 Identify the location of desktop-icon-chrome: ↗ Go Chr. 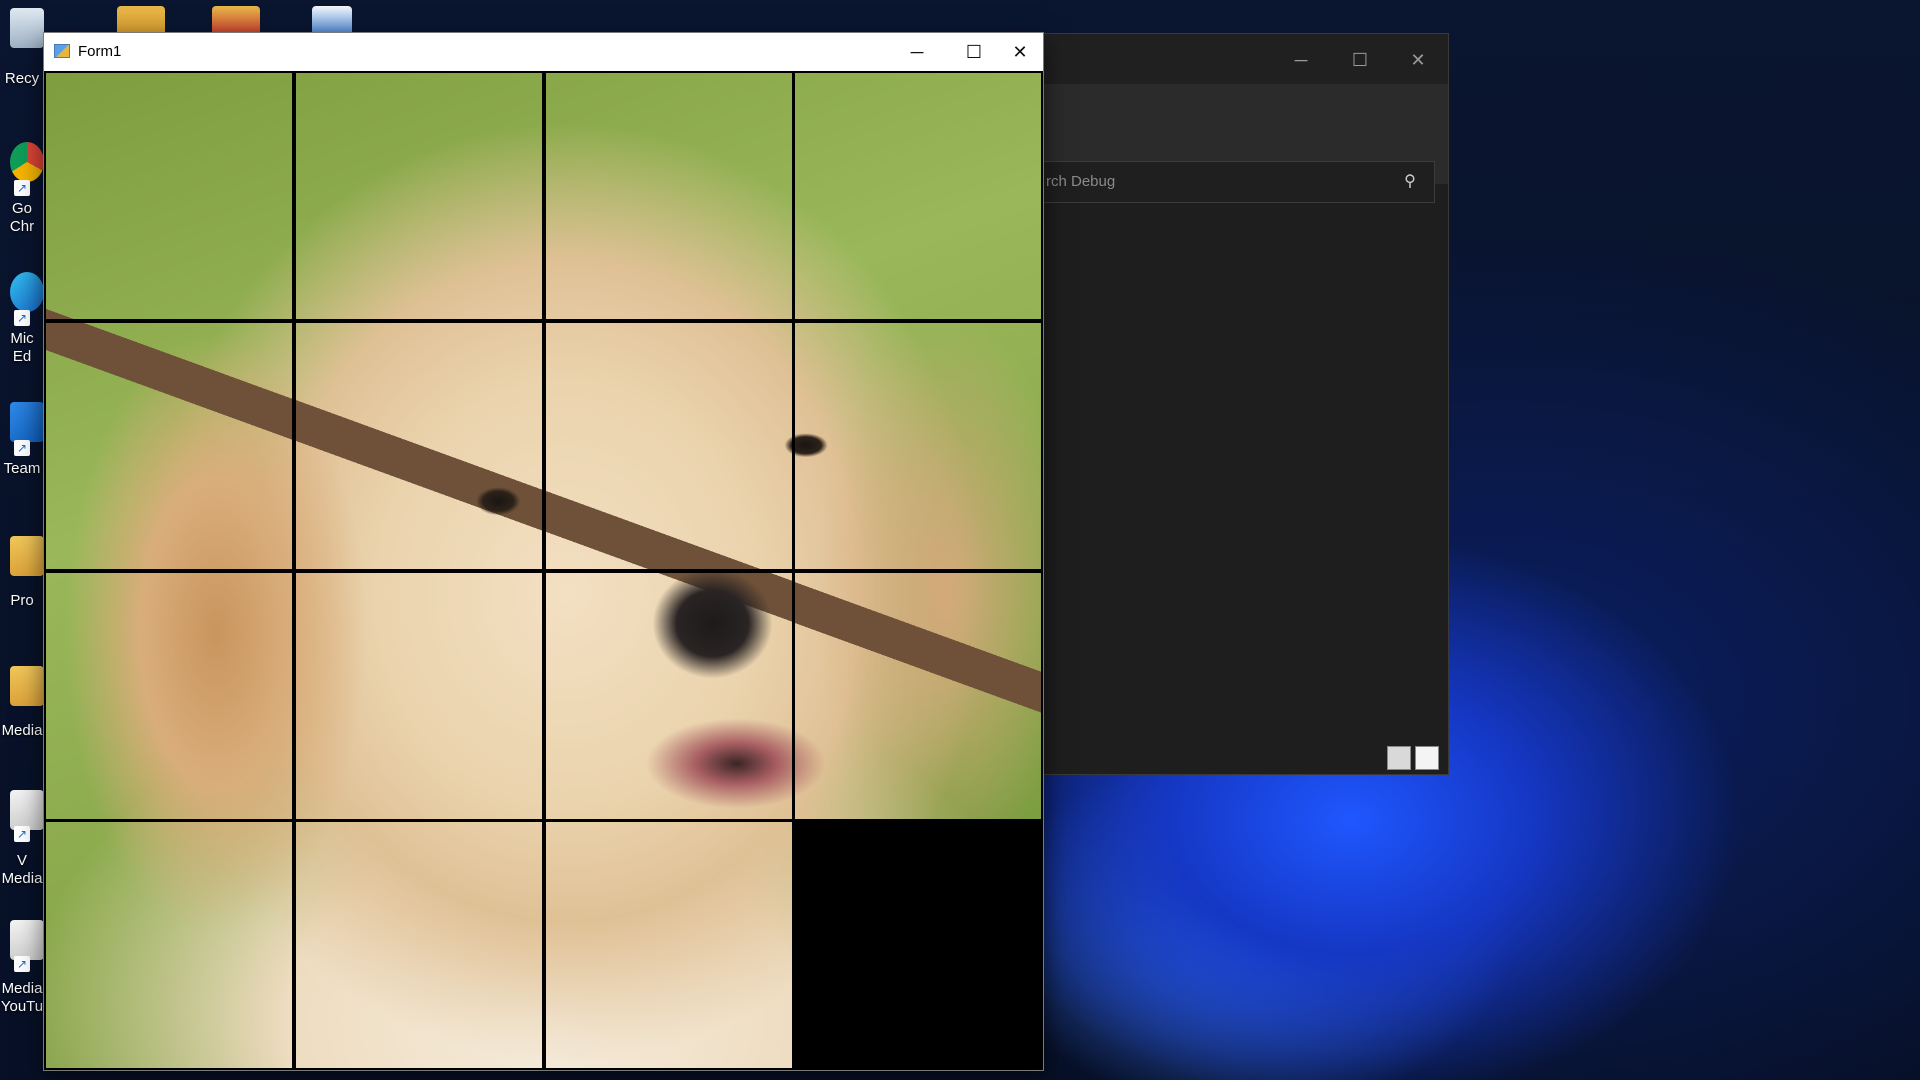
(24, 190).